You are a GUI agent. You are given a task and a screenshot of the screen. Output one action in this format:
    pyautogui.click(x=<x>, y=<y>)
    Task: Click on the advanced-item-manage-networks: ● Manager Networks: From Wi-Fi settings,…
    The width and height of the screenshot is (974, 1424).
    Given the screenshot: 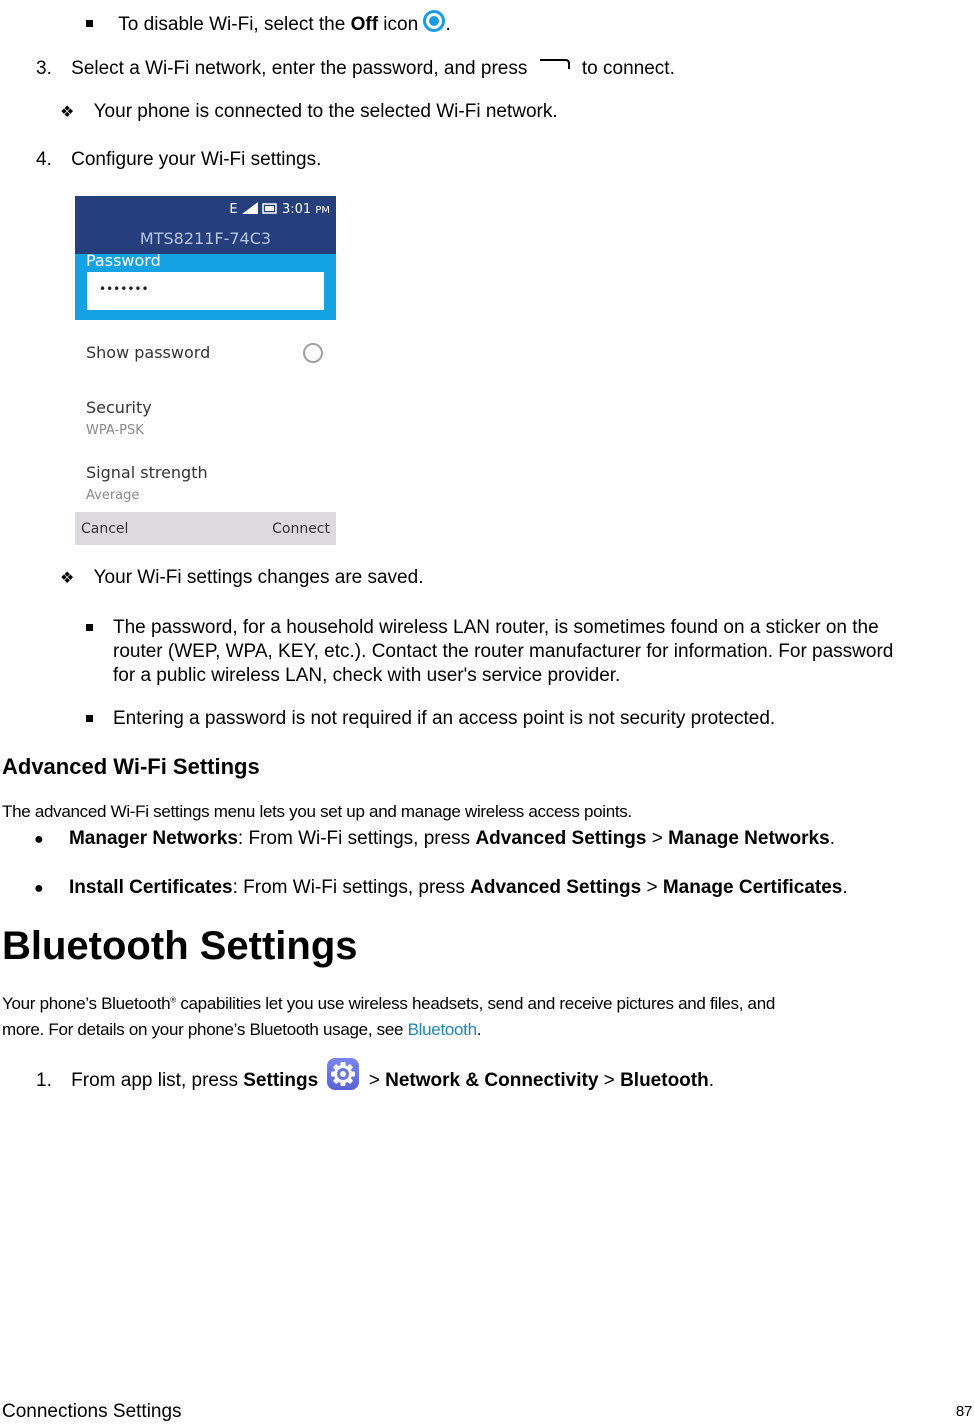 What is the action you would take?
    pyautogui.click(x=434, y=839)
    